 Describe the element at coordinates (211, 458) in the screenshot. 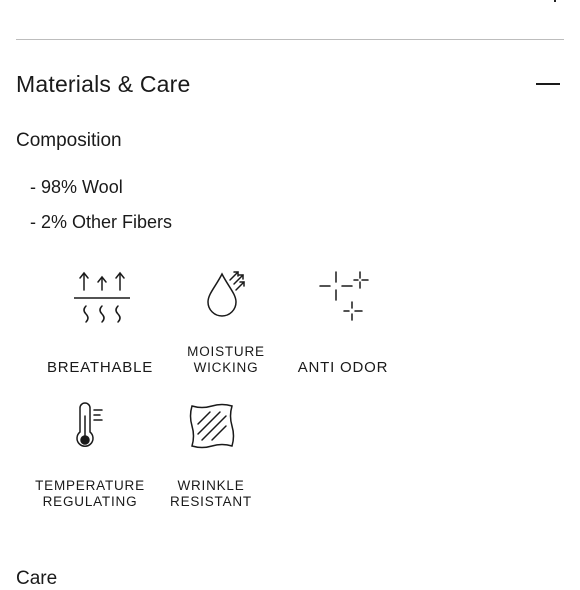

I see `feature-wrinkle-resistant: WRINKLE RESISTANT` at that location.